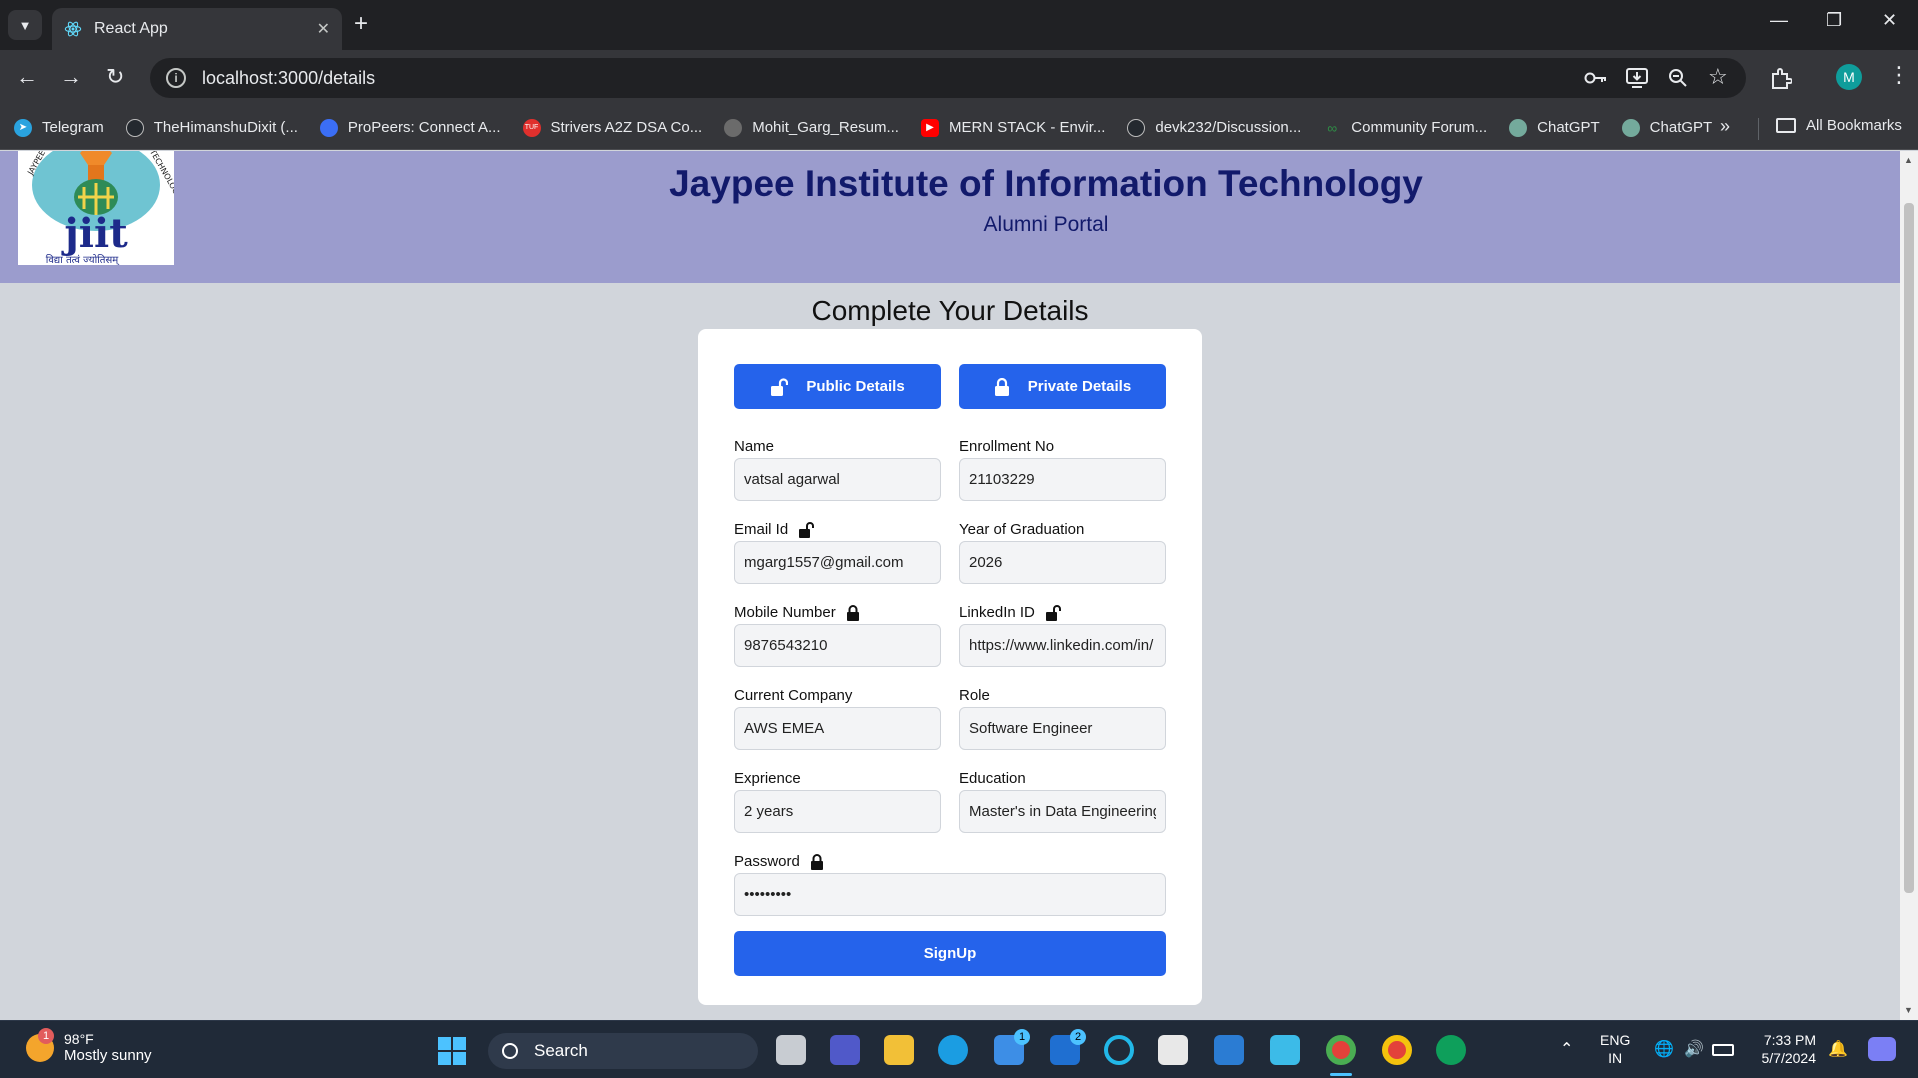  Describe the element at coordinates (361, 24) in the screenshot. I see `new-tab-icon: +` at that location.